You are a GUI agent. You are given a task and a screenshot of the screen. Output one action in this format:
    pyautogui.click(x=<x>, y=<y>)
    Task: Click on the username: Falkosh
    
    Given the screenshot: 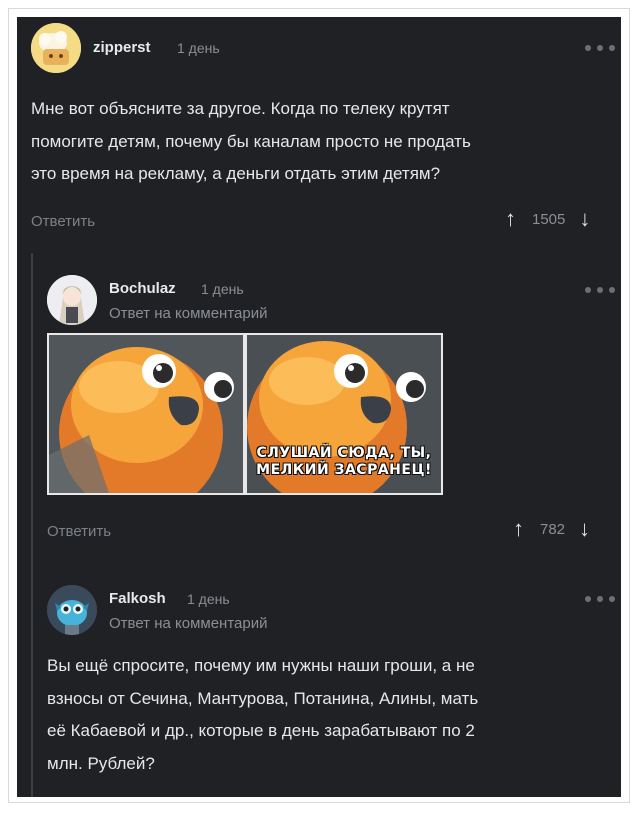 What is the action you would take?
    pyautogui.click(x=137, y=598)
    